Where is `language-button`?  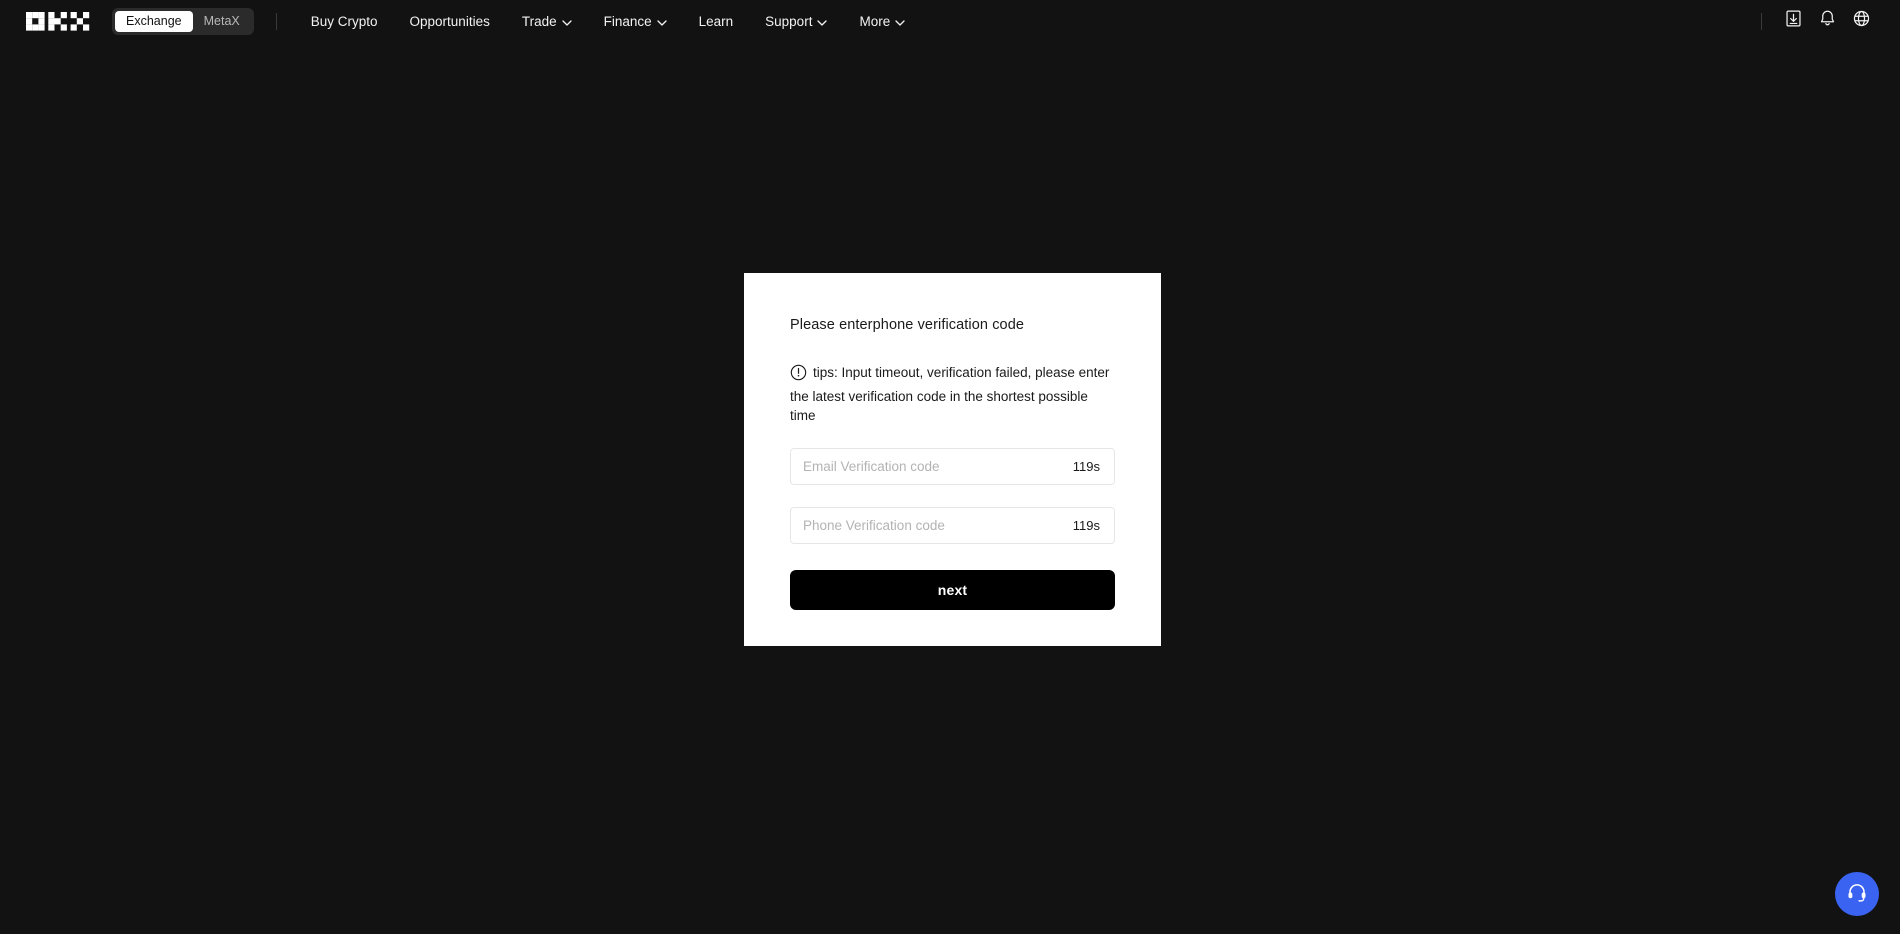
language-button is located at coordinates (1861, 21).